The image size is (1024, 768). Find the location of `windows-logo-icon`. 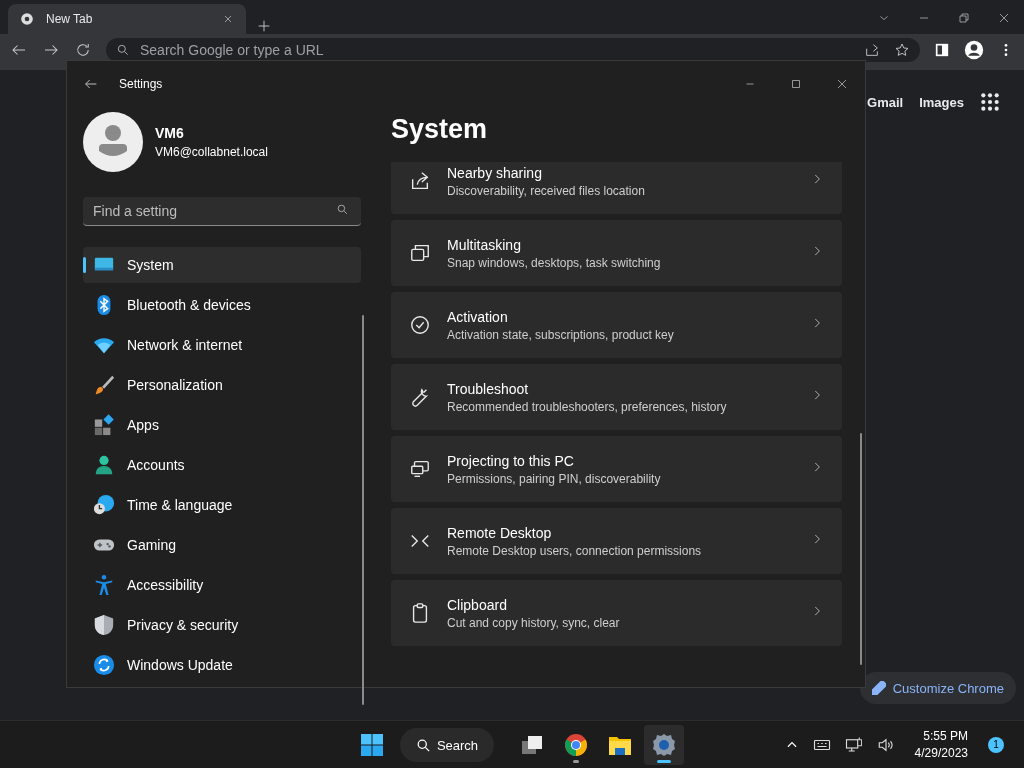

windows-logo-icon is located at coordinates (372, 745).